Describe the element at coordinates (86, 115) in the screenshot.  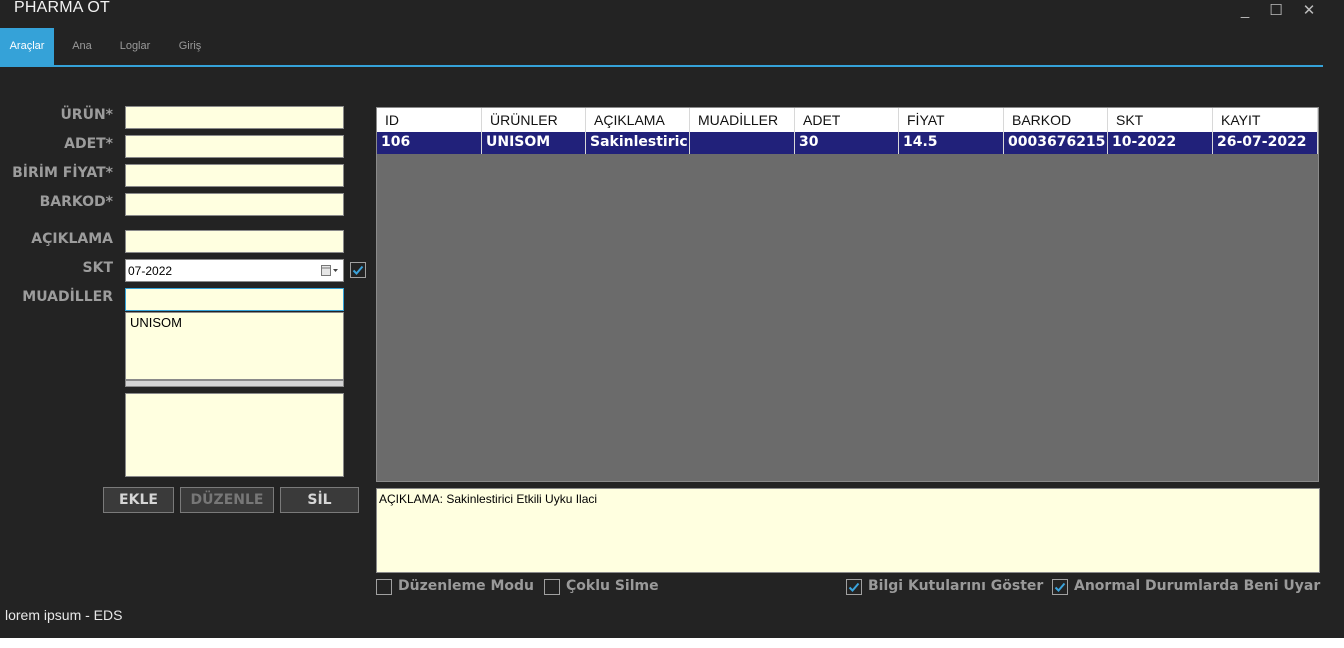
I see `urun-label: ÜRÜN*` at that location.